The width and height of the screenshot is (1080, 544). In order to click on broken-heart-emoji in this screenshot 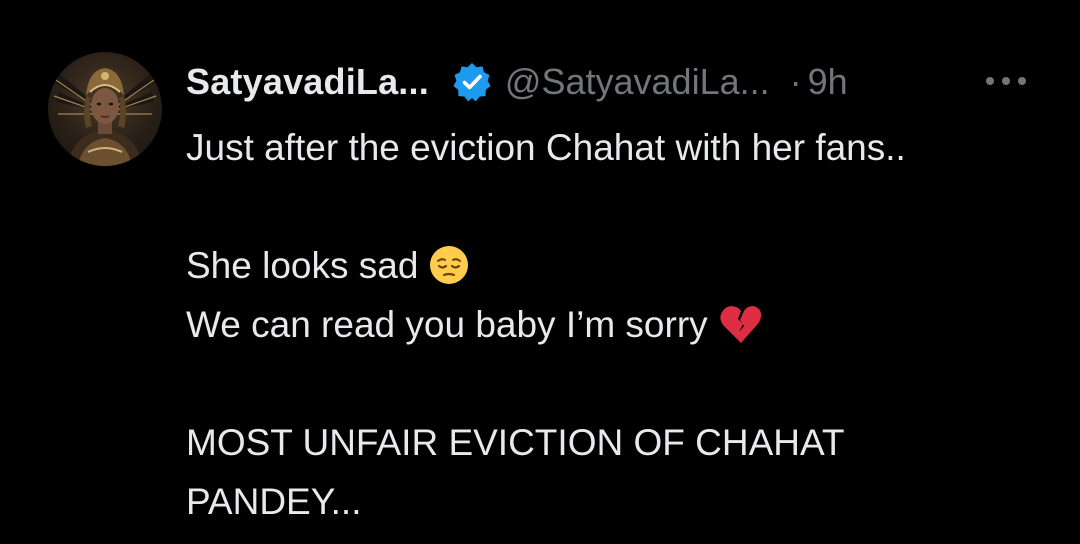, I will do `click(741, 332)`.